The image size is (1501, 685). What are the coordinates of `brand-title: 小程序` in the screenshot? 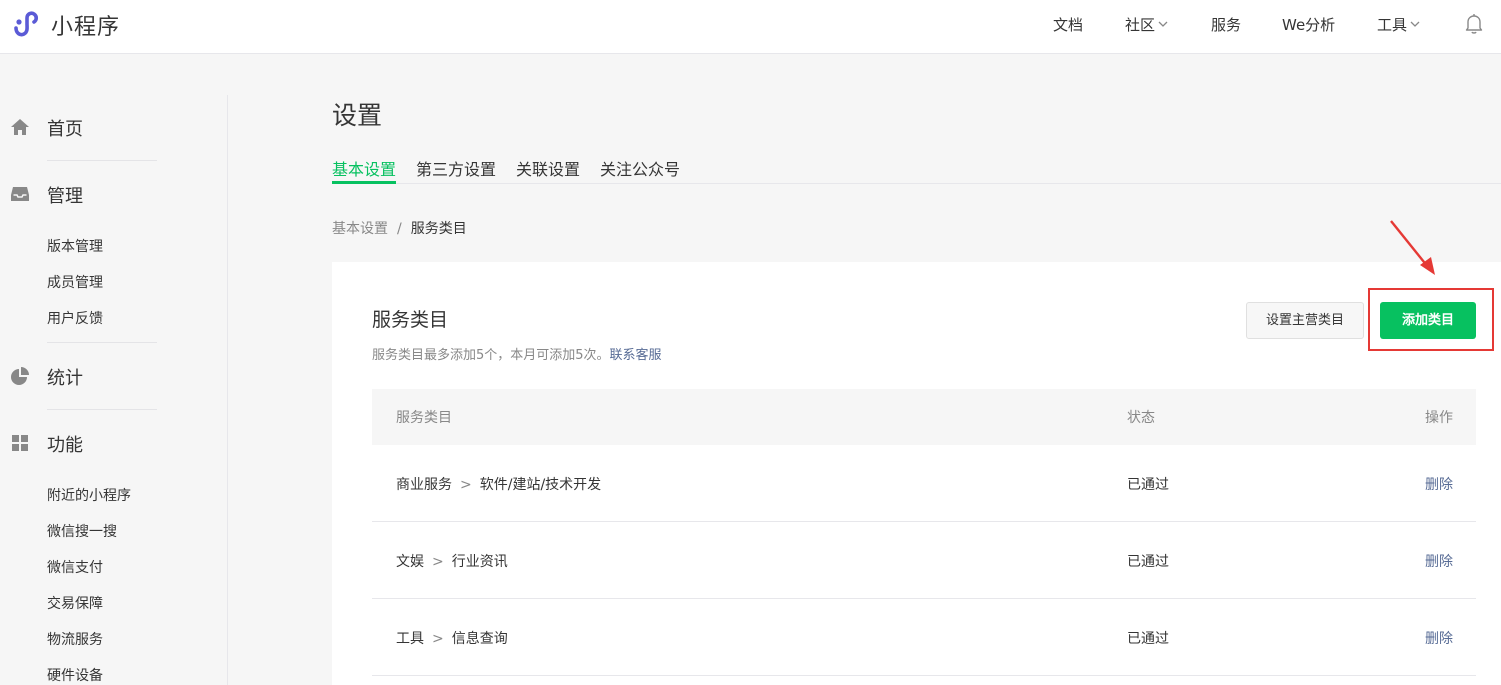 It's located at (85, 25).